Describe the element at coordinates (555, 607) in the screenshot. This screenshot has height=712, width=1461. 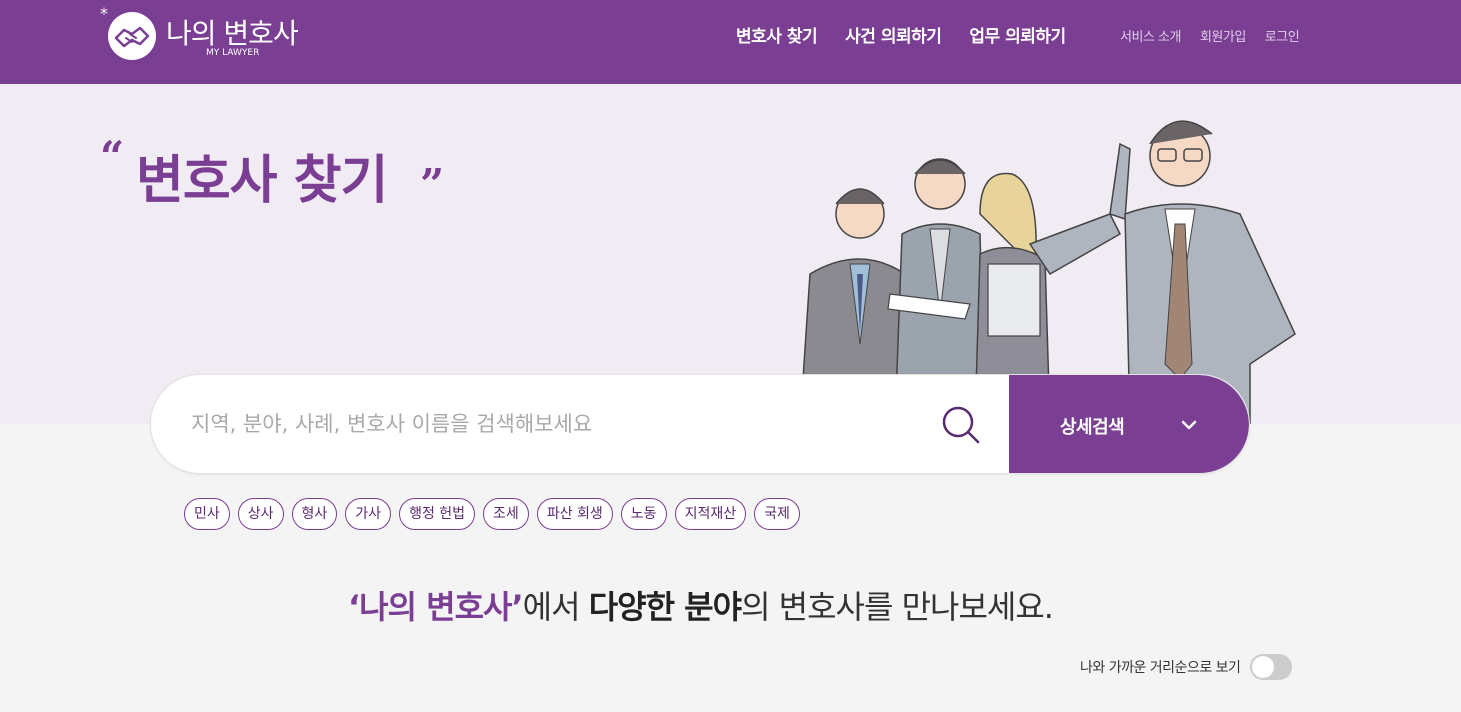
I see `tagline-part1: 에서` at that location.